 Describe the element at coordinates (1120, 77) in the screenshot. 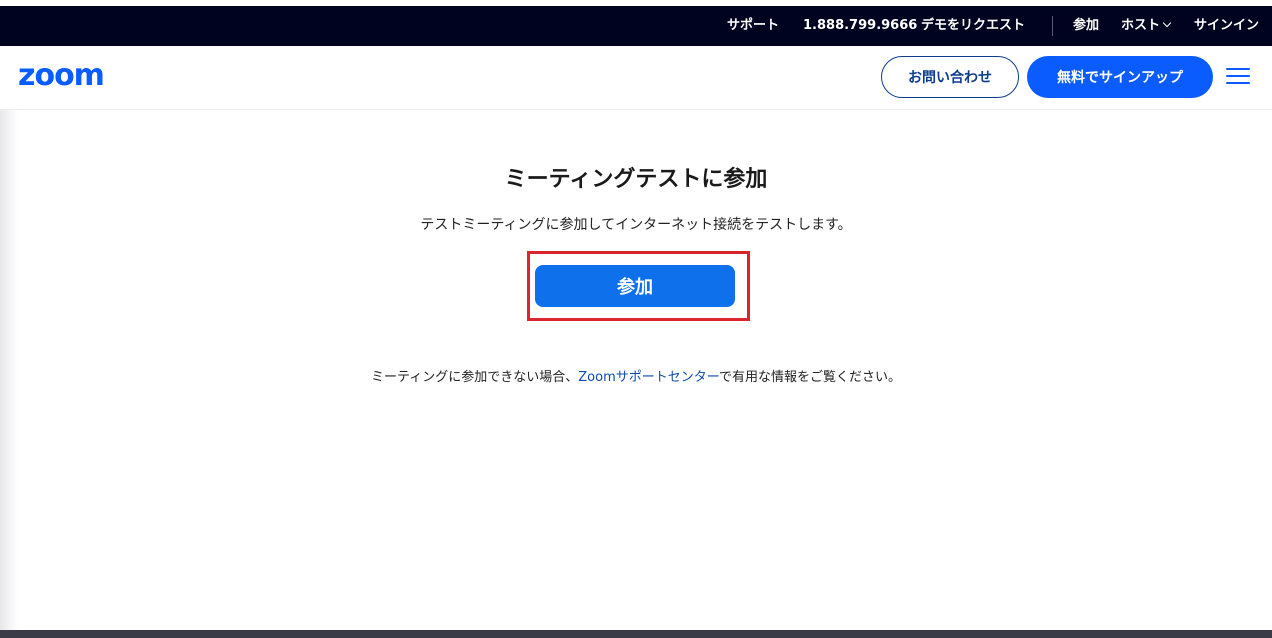

I see `signup-button: 無料でサインアップ` at that location.